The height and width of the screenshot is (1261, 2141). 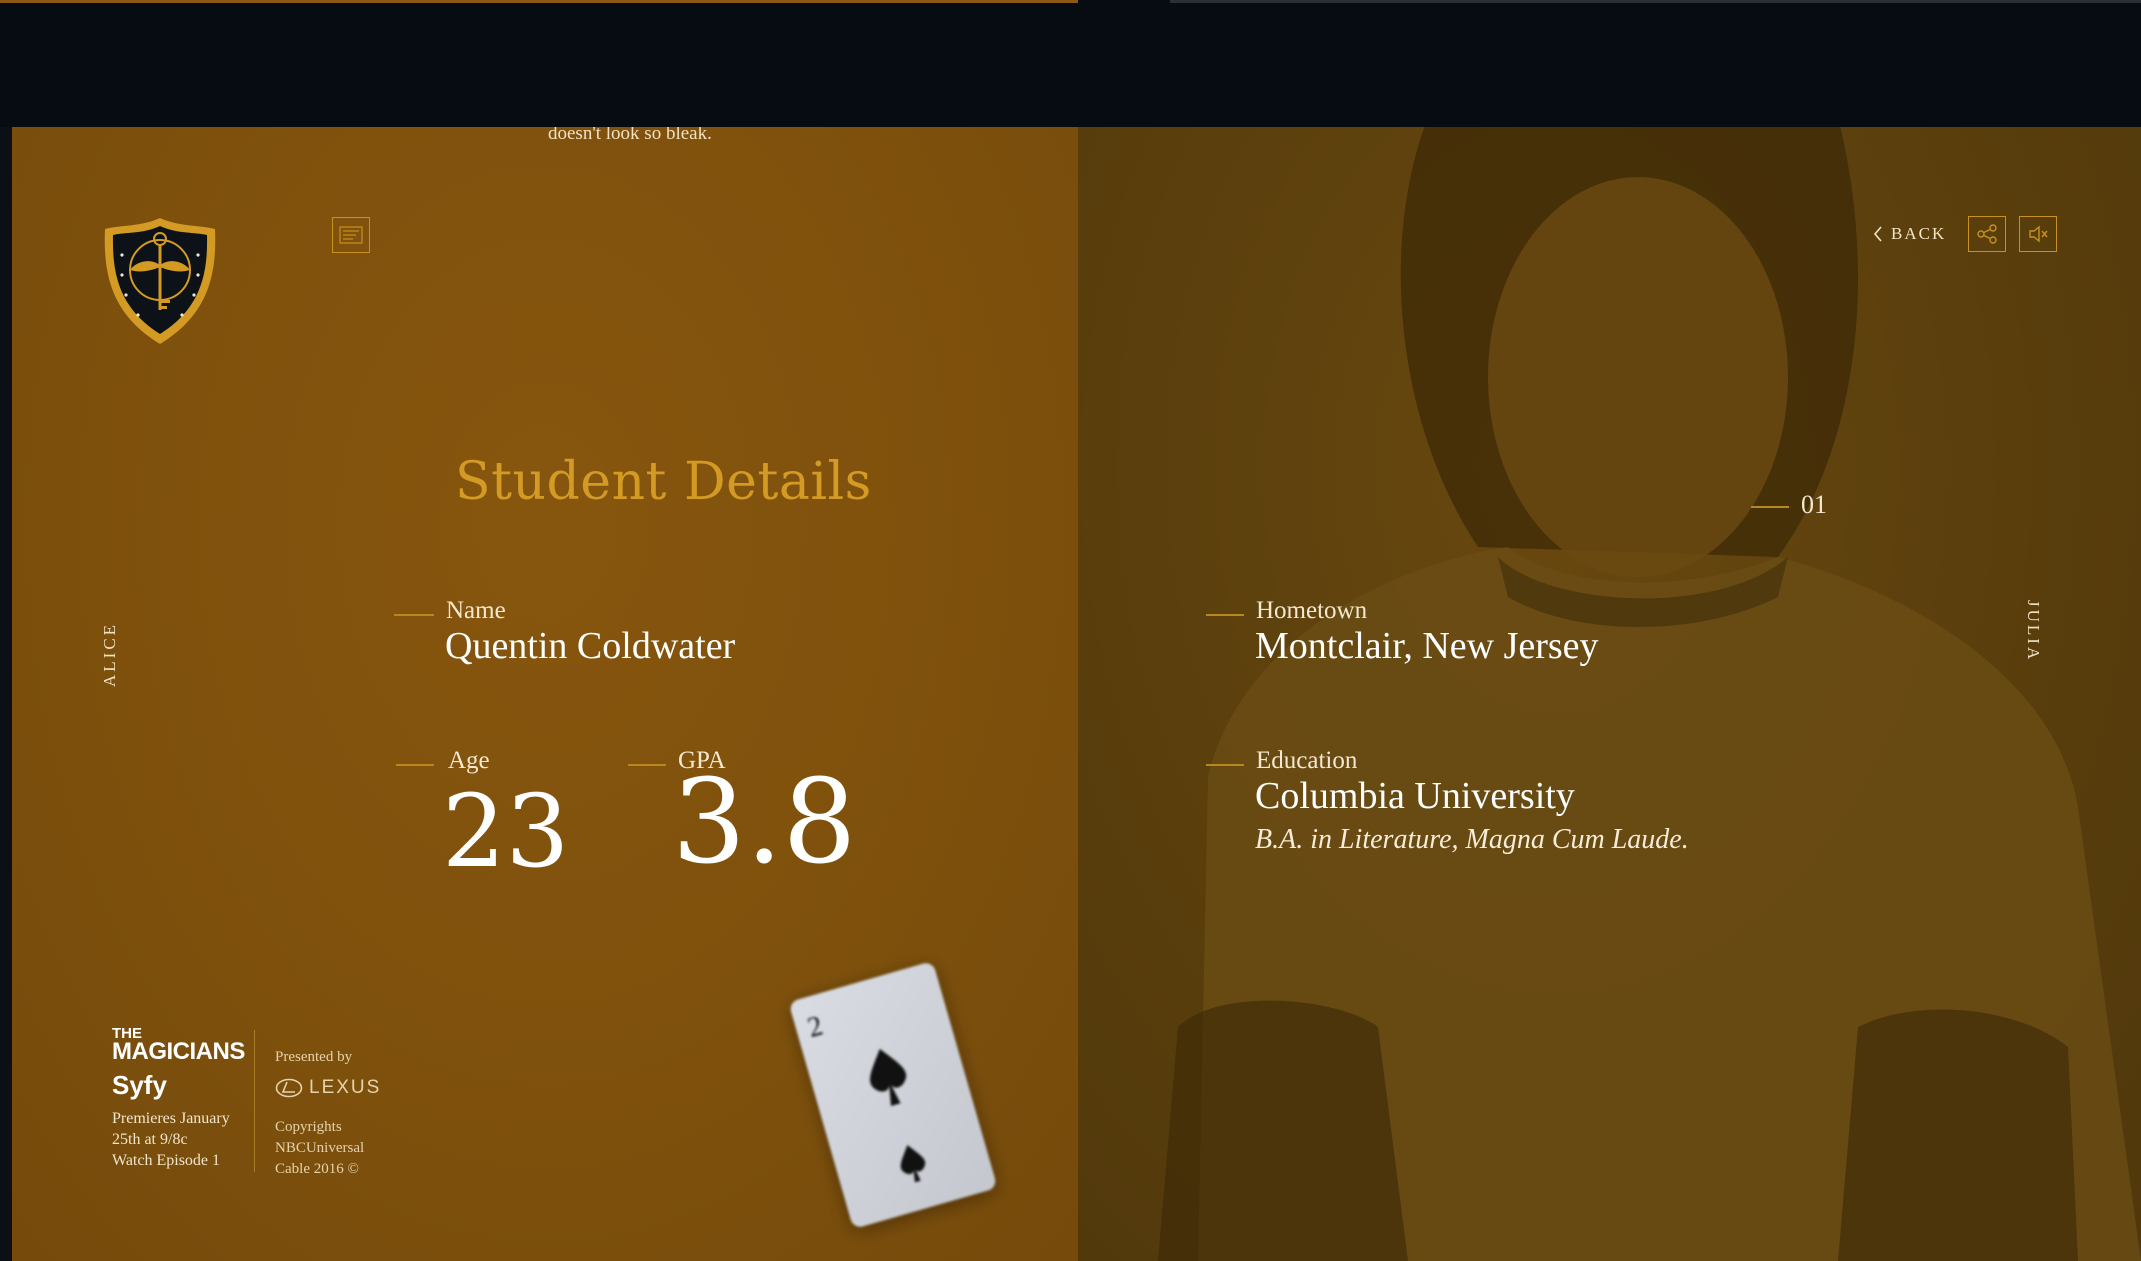 What do you see at coordinates (506, 831) in the screenshot?
I see `age-value: 23` at bounding box center [506, 831].